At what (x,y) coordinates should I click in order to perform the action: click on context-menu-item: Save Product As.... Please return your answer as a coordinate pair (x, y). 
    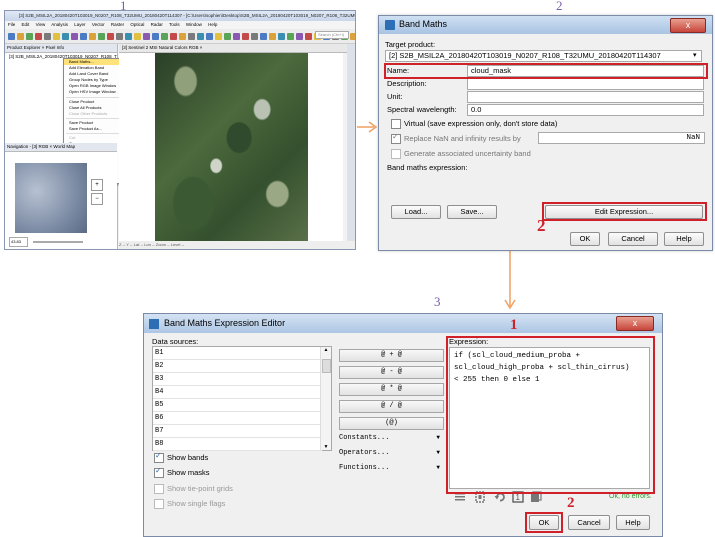
    Looking at the image, I should click on (94, 129).